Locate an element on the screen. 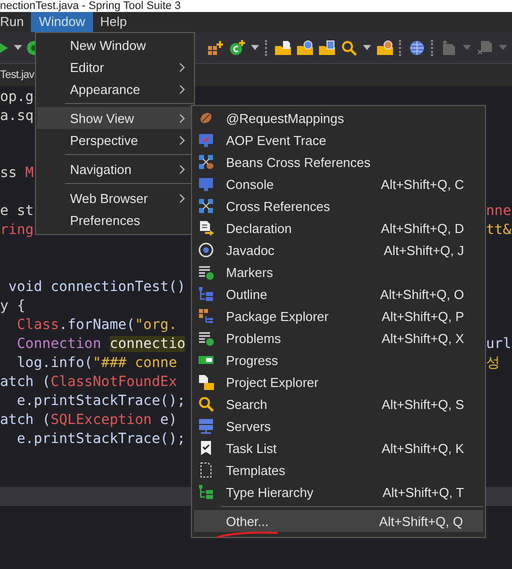  bean-icon is located at coordinates (206, 118).